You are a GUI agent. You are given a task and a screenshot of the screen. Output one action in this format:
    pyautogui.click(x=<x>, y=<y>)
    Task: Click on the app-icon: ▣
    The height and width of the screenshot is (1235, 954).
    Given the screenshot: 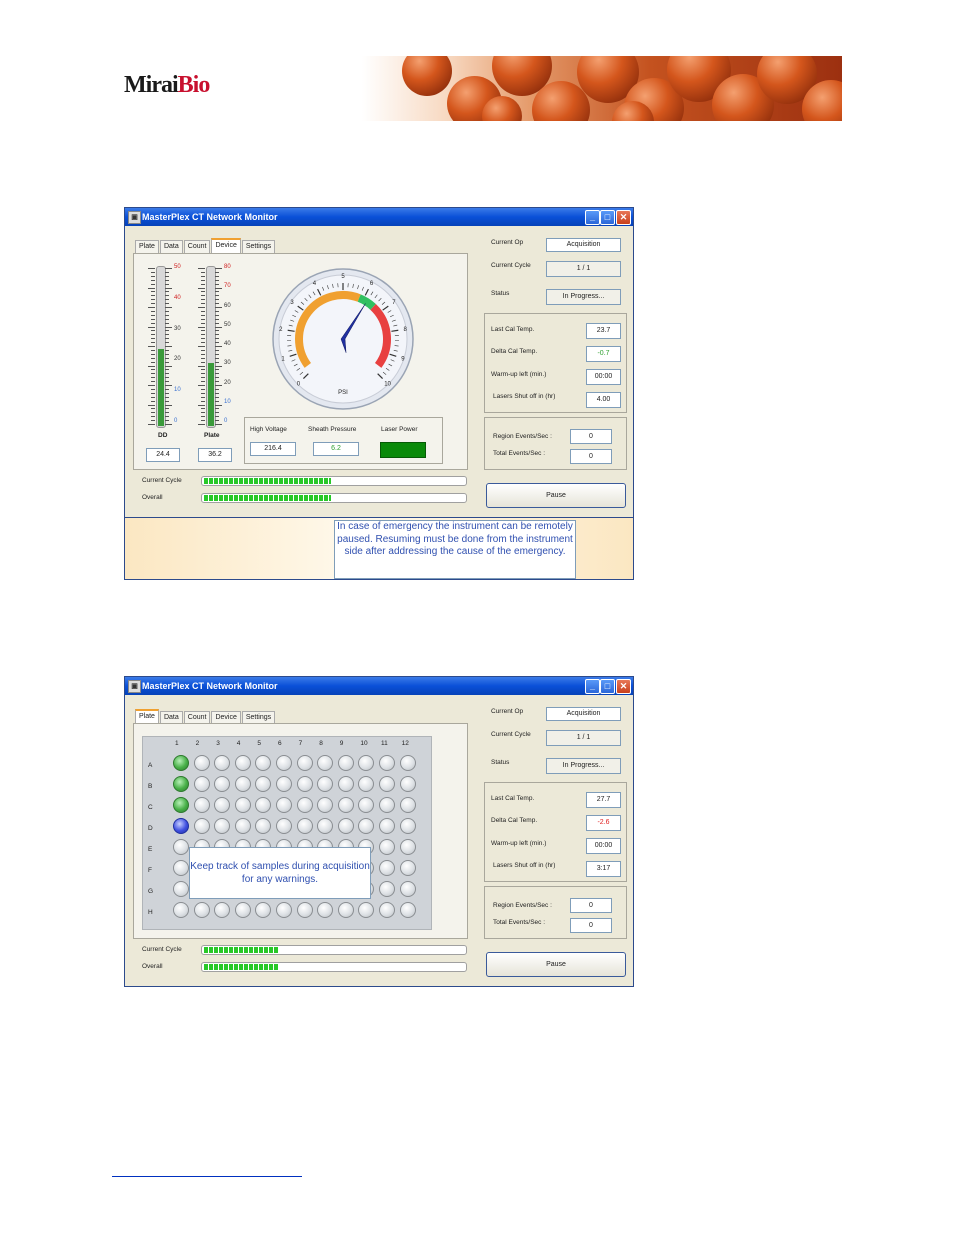 What is the action you would take?
    pyautogui.click(x=134, y=217)
    